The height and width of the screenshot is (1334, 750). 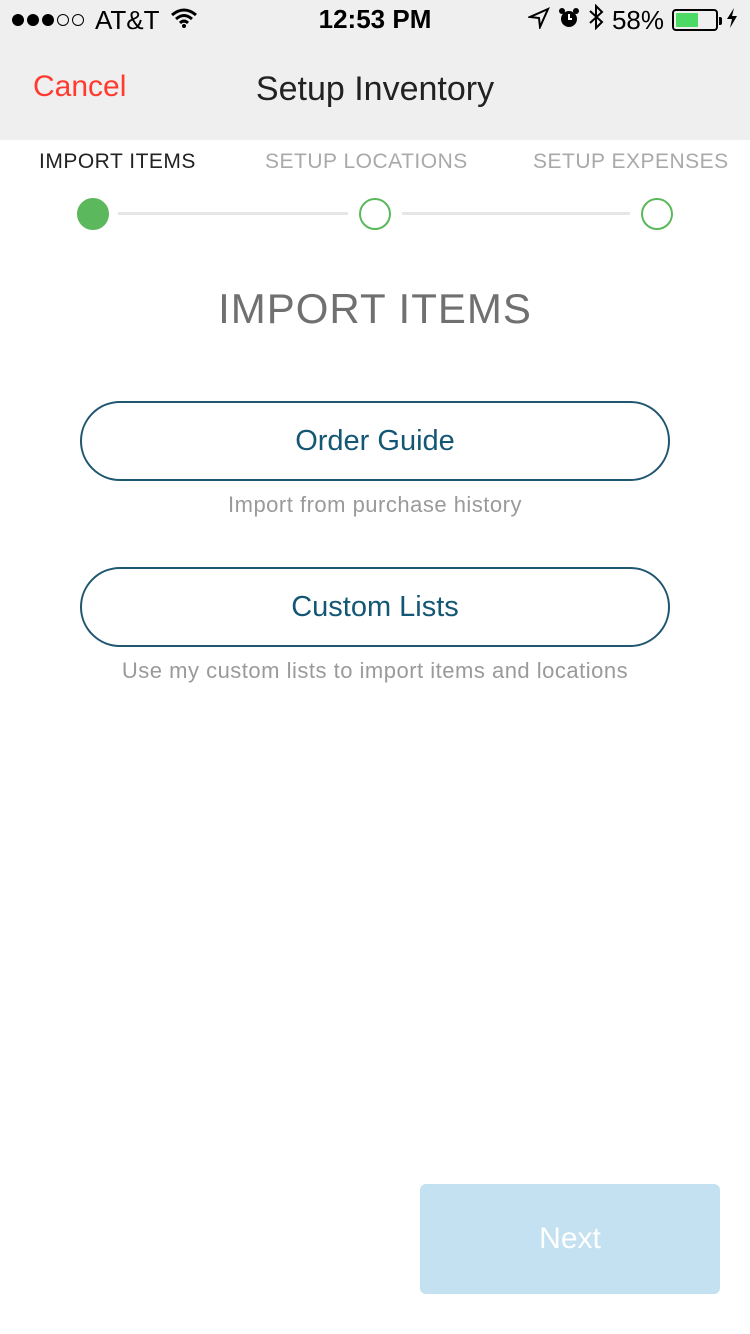 What do you see at coordinates (687, 20) in the screenshot?
I see `battery-level` at bounding box center [687, 20].